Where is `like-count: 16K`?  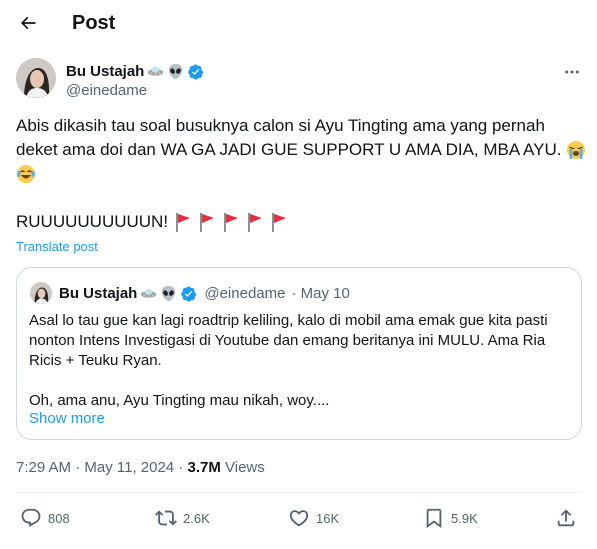 like-count: 16K is located at coordinates (328, 518).